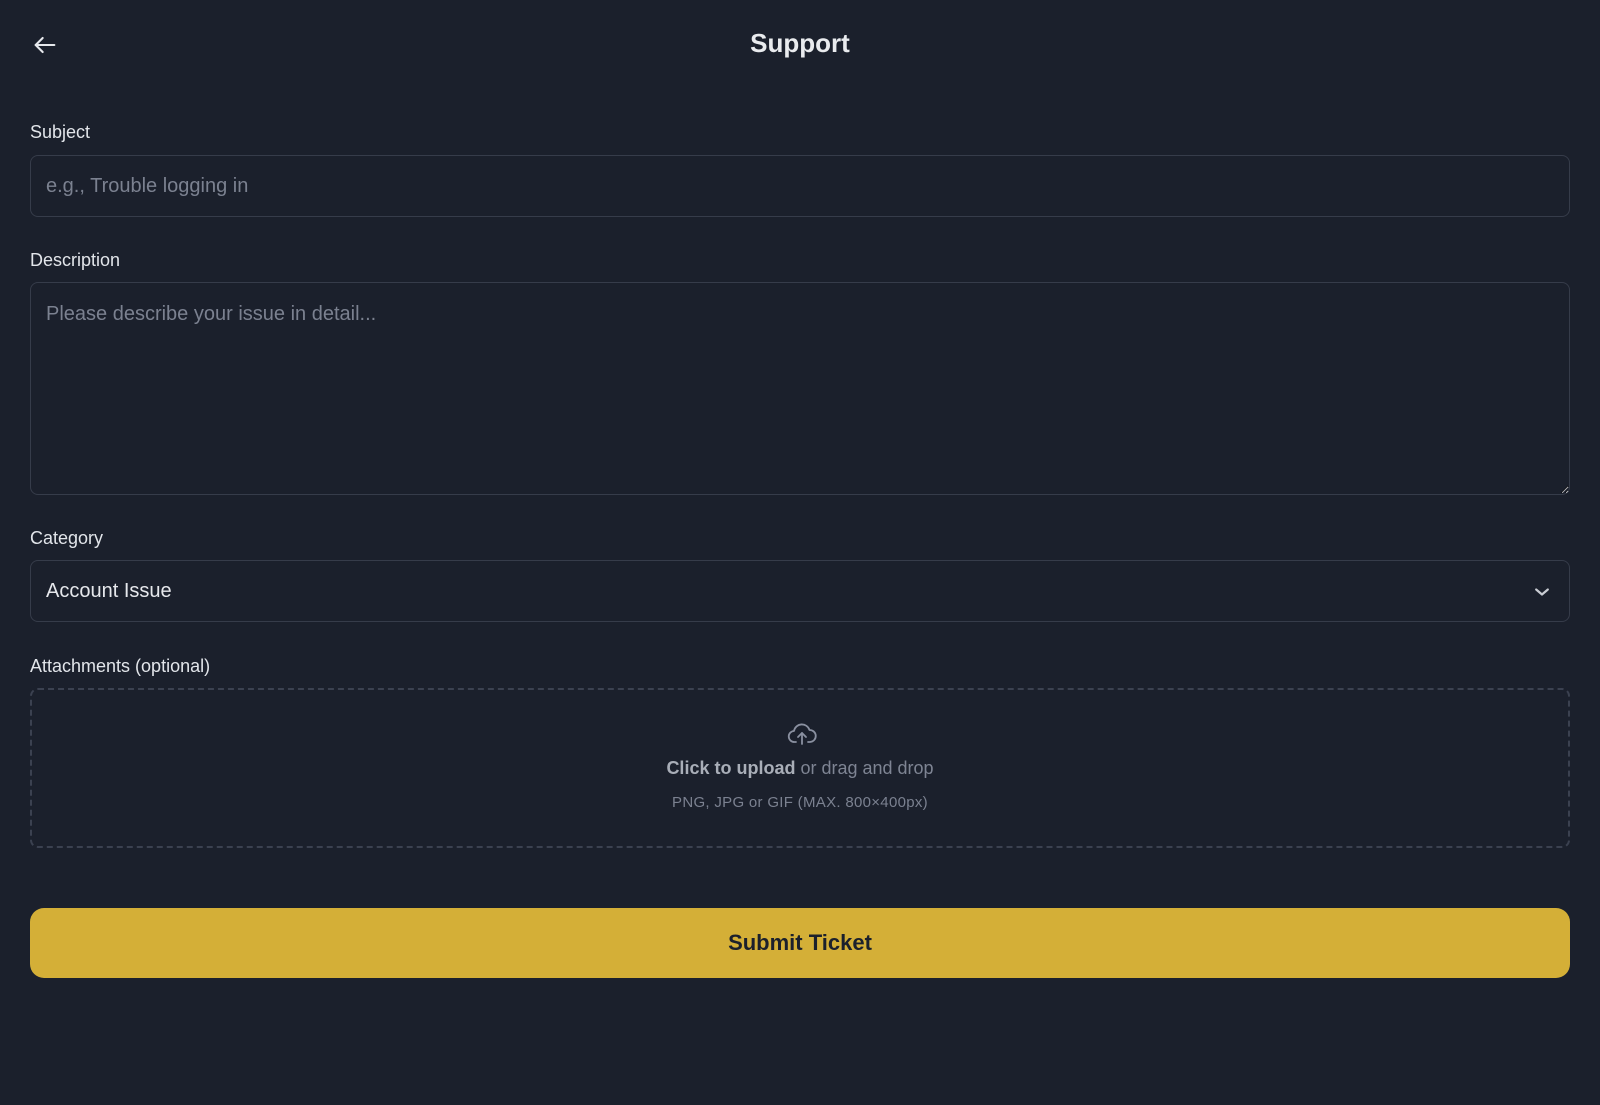 This screenshot has width=1600, height=1105. What do you see at coordinates (109, 591) in the screenshot?
I see `category-selected-value: Account Issue` at bounding box center [109, 591].